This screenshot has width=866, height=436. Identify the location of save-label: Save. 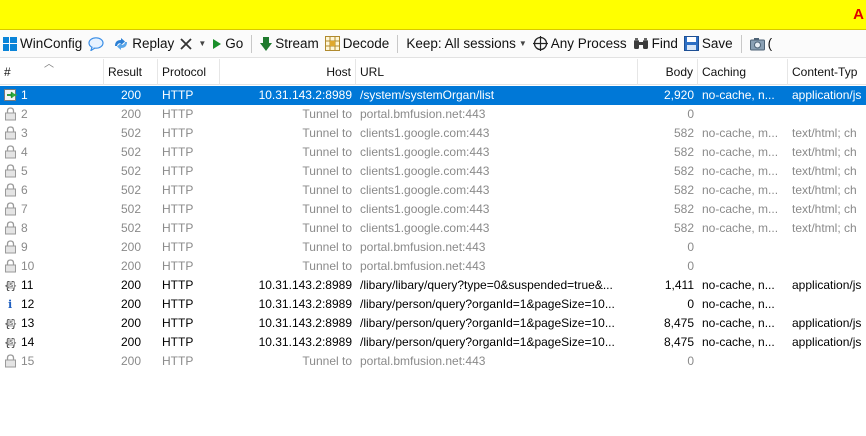
(717, 43).